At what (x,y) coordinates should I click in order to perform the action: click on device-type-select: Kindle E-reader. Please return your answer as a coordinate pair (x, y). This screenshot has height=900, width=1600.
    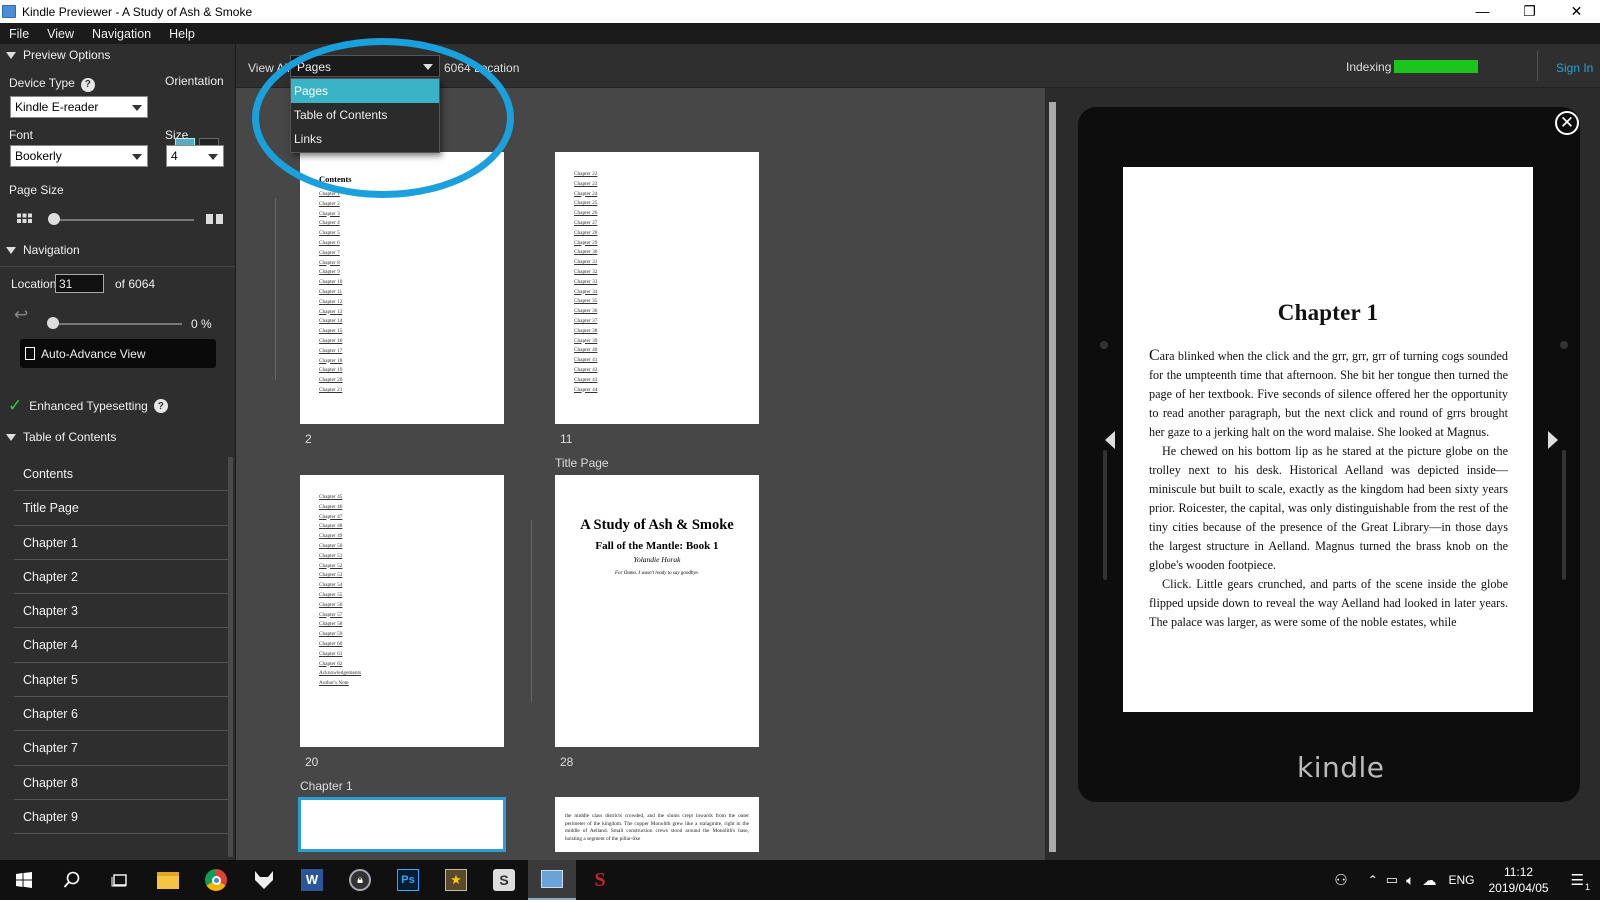
    Looking at the image, I should click on (79, 107).